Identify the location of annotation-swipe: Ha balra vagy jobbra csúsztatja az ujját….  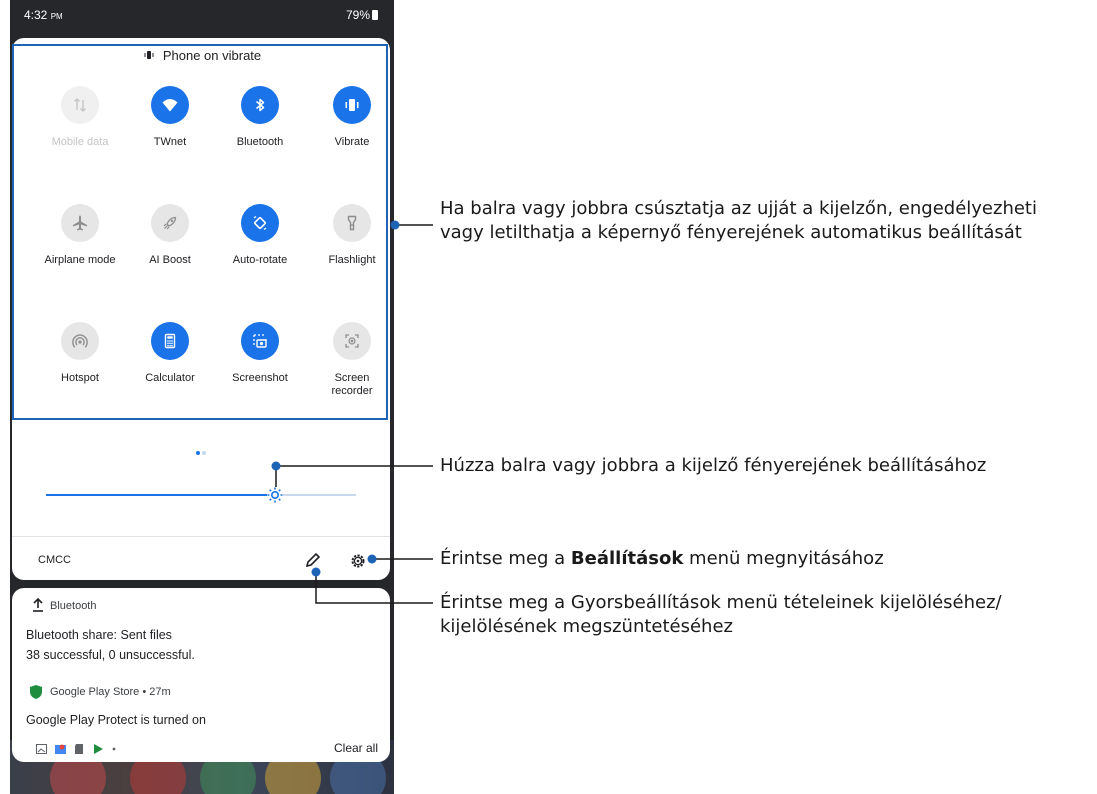
(738, 220).